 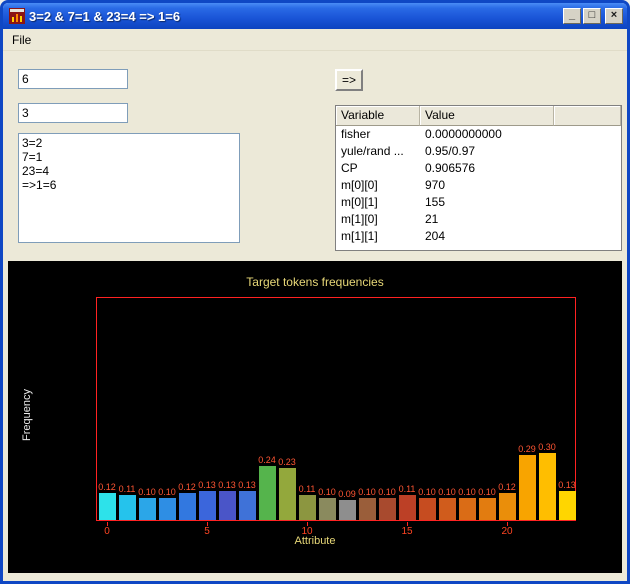 What do you see at coordinates (359, 202) in the screenshot?
I see `variable-cell: m[0][1]` at bounding box center [359, 202].